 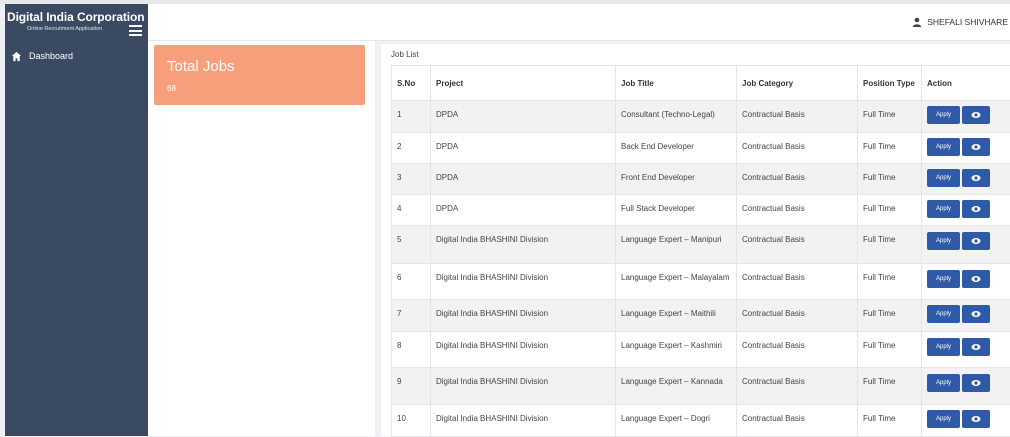 I want to click on cell-sno: 10, so click(x=411, y=421).